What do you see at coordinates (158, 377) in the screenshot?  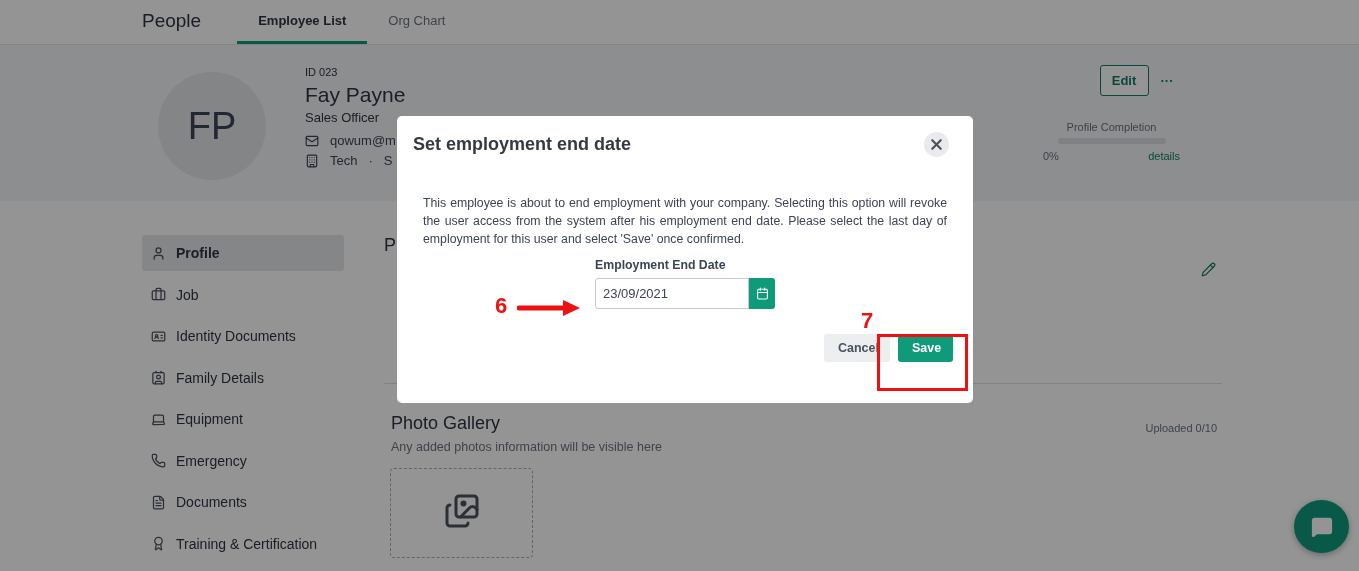 I see `contact-card-icon` at bounding box center [158, 377].